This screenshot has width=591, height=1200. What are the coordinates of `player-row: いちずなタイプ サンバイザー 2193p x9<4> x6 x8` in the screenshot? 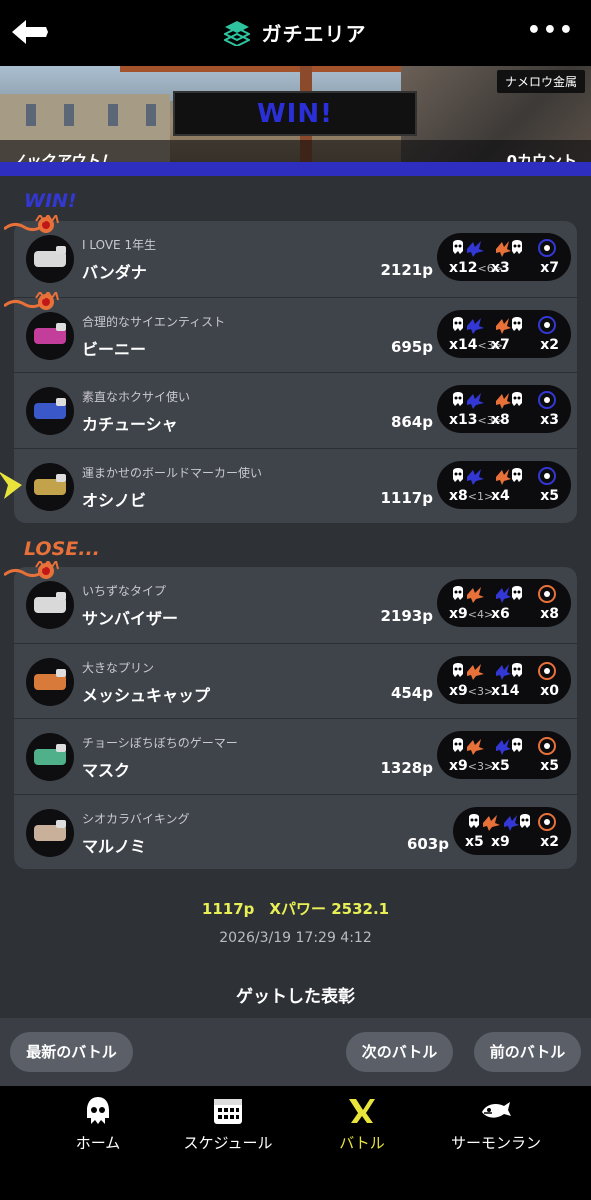 It's located at (290, 601).